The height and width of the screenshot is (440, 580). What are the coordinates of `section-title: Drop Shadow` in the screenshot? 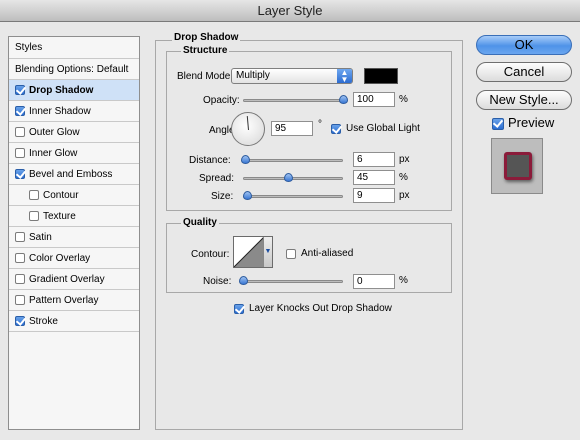 It's located at (206, 37).